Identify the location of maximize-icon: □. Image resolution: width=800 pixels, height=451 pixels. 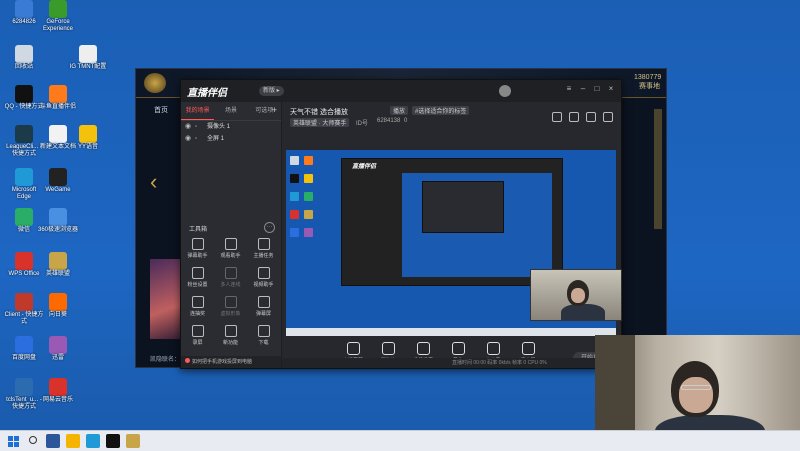
(597, 89).